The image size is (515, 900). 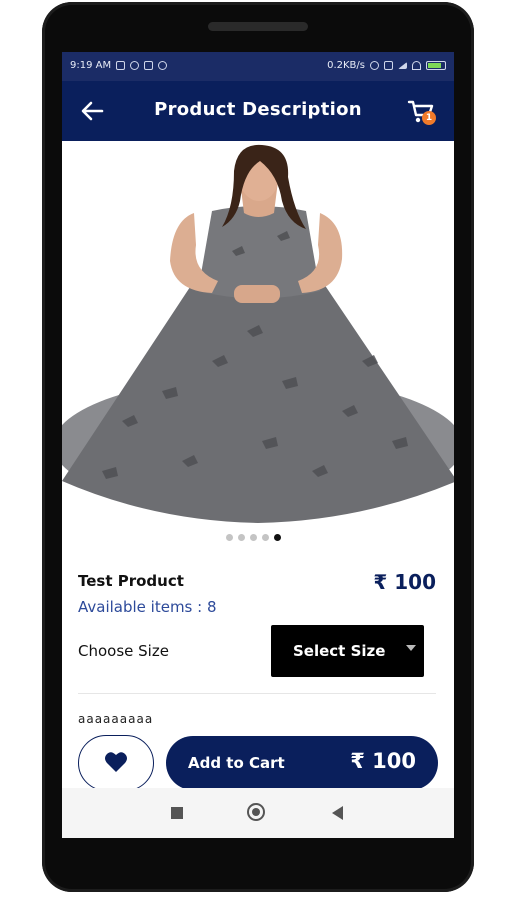 I want to click on available-items: Available items : 8, so click(x=147, y=607).